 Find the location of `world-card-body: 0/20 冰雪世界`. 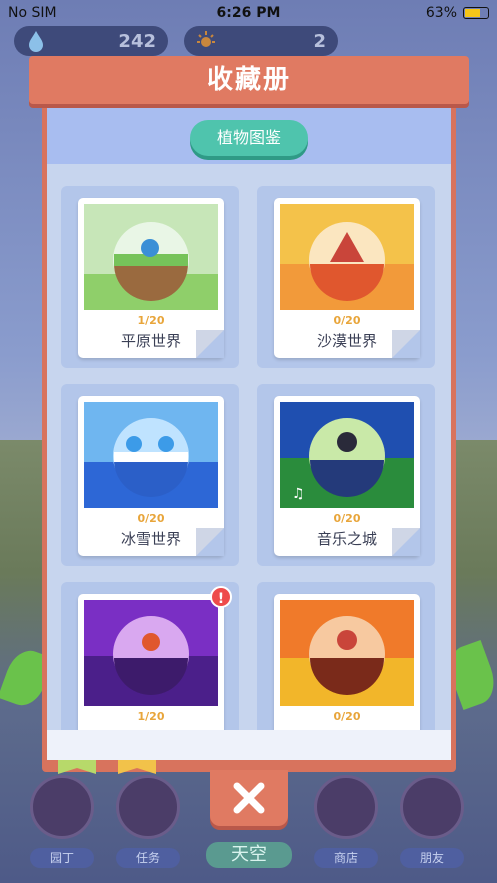

world-card-body: 0/20 冰雪世界 is located at coordinates (151, 476).